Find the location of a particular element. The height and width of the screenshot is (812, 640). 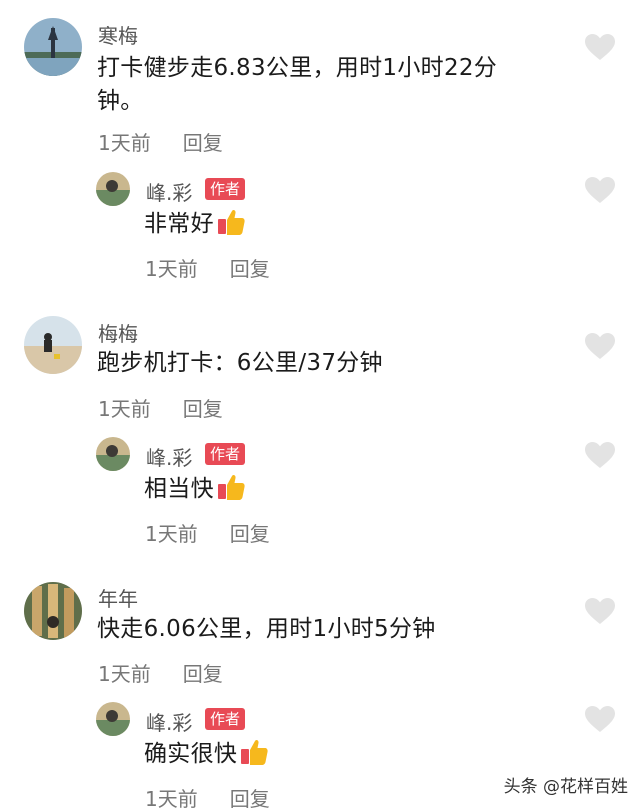

reply-text: 非常好 is located at coordinates (195, 224).